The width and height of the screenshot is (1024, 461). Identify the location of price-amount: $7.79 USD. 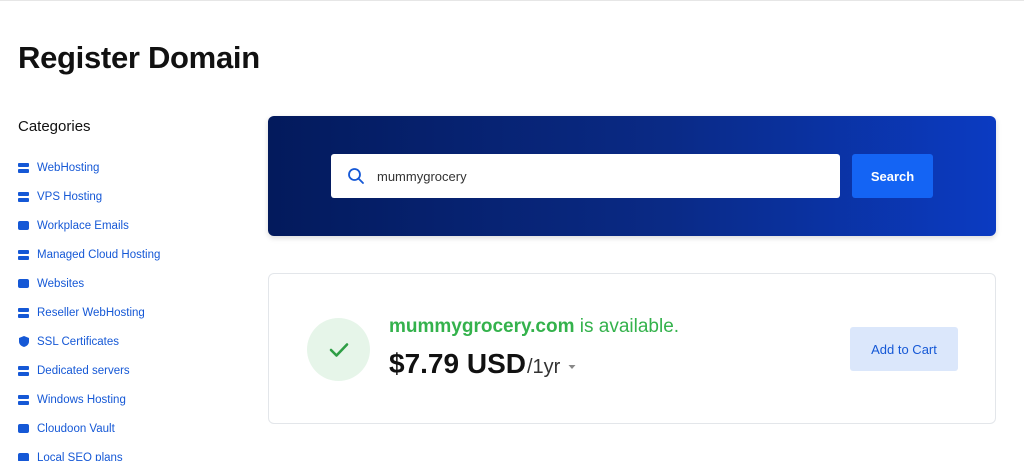
(457, 363).